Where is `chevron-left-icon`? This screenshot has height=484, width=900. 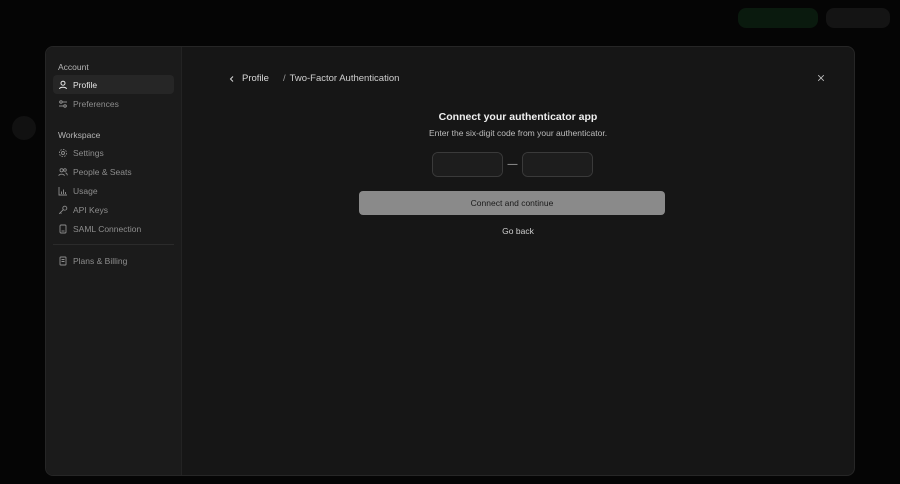 chevron-left-icon is located at coordinates (232, 79).